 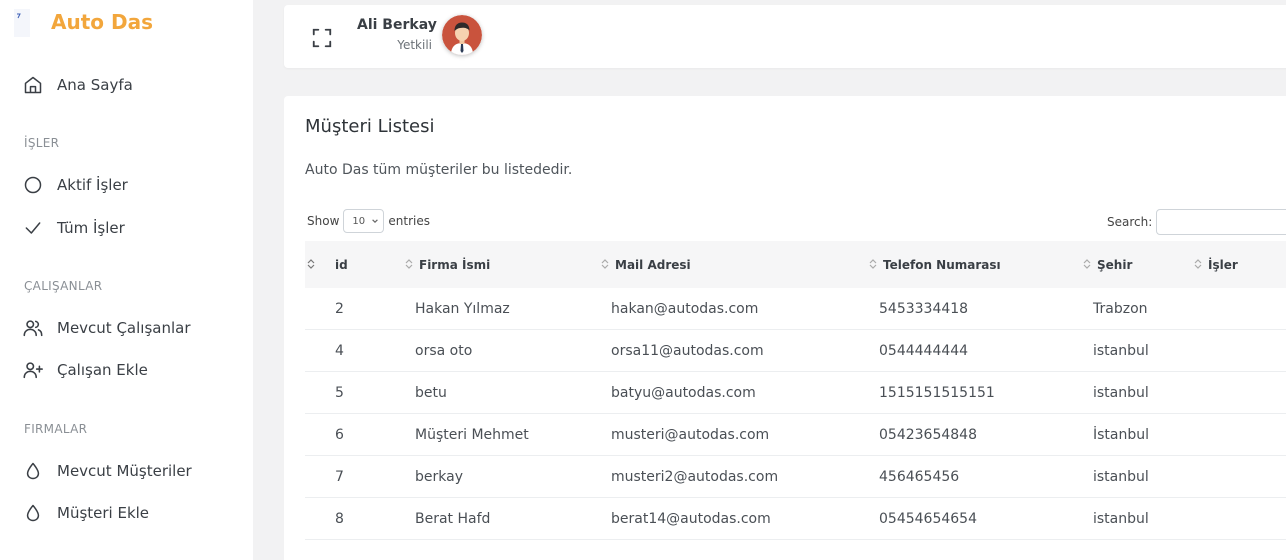 I want to click on user-plus-icon, so click(x=33, y=370).